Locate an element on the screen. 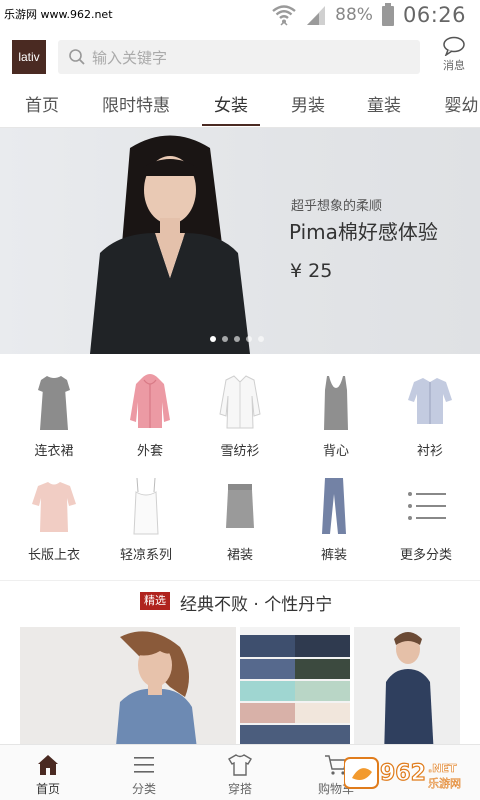  section-divider is located at coordinates (240, 580).